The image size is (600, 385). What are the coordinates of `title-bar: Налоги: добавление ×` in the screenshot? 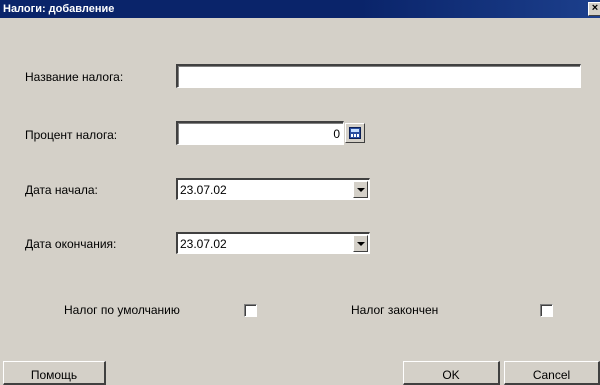 It's located at (300, 9).